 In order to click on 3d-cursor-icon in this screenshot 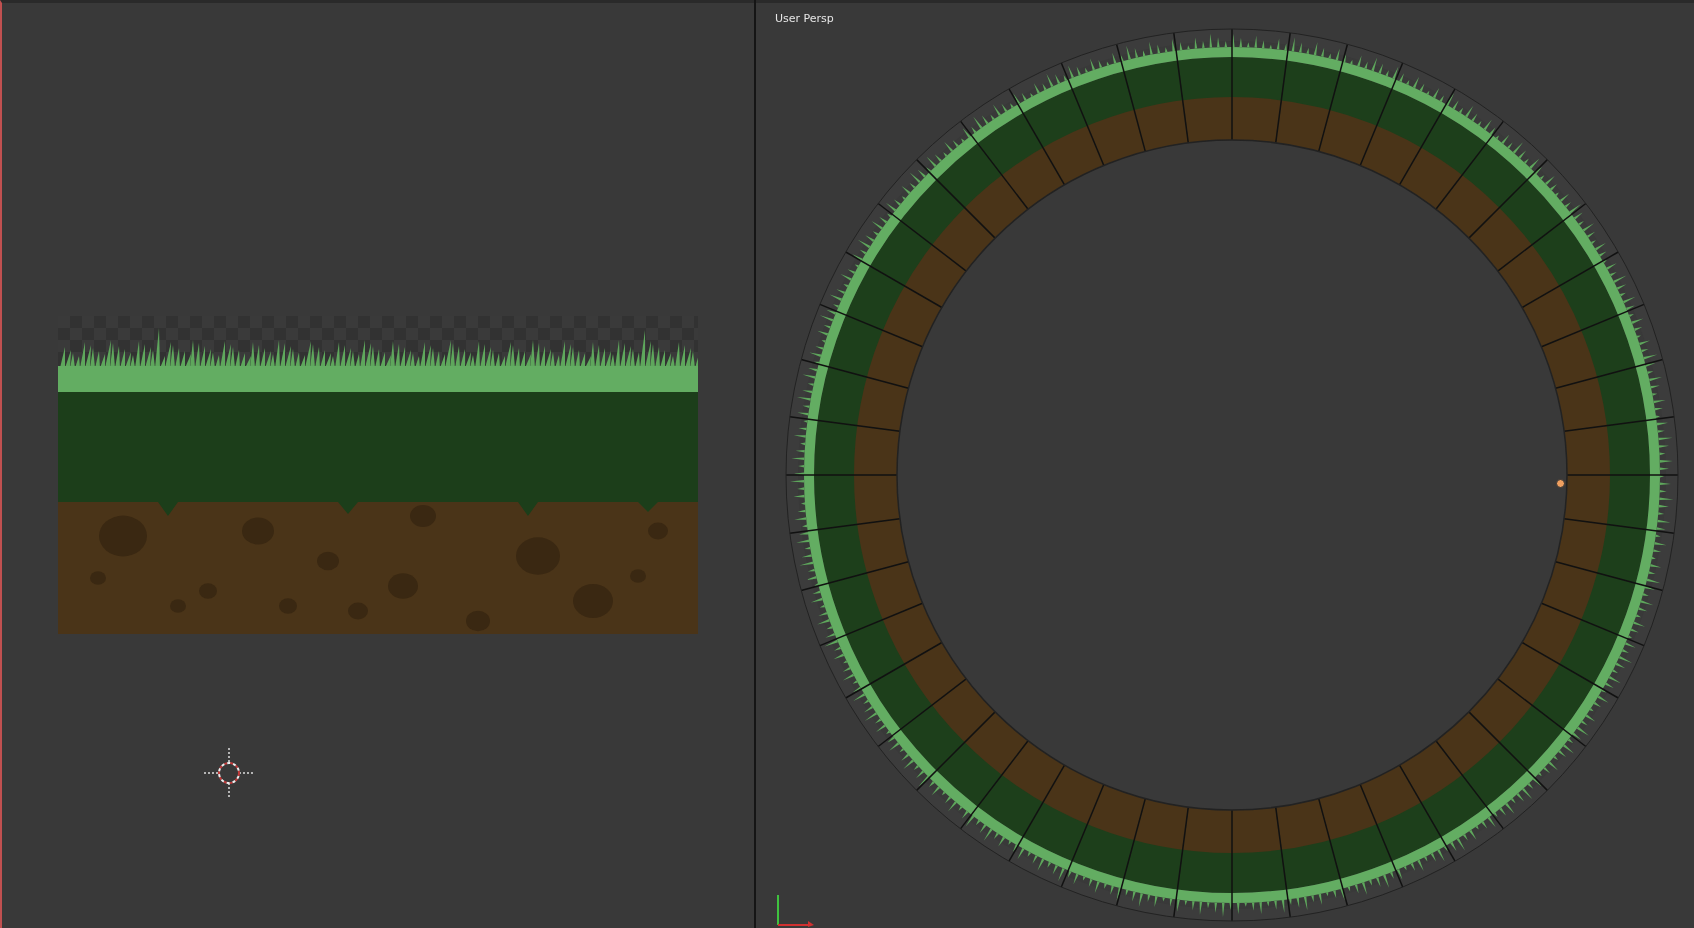, I will do `click(229, 773)`.